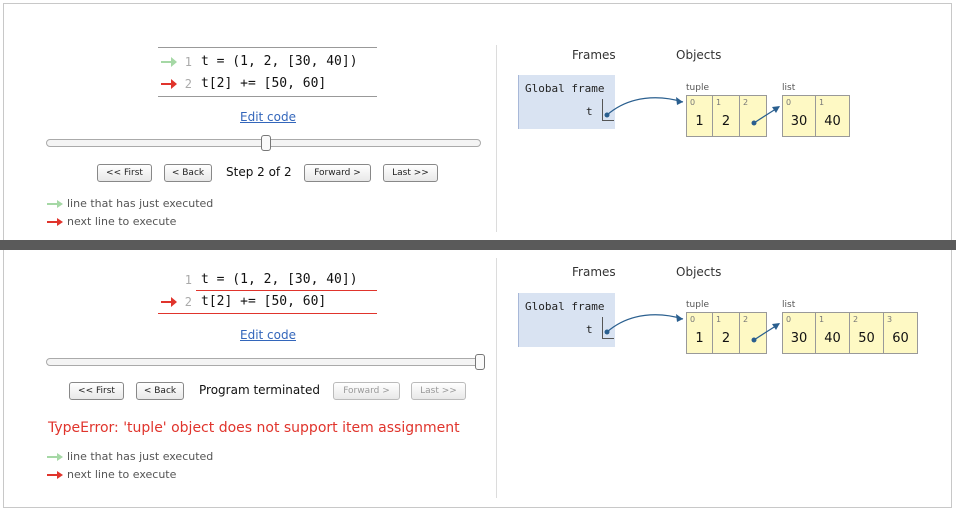  What do you see at coordinates (645, 323) in the screenshot?
I see `pointer-line` at bounding box center [645, 323].